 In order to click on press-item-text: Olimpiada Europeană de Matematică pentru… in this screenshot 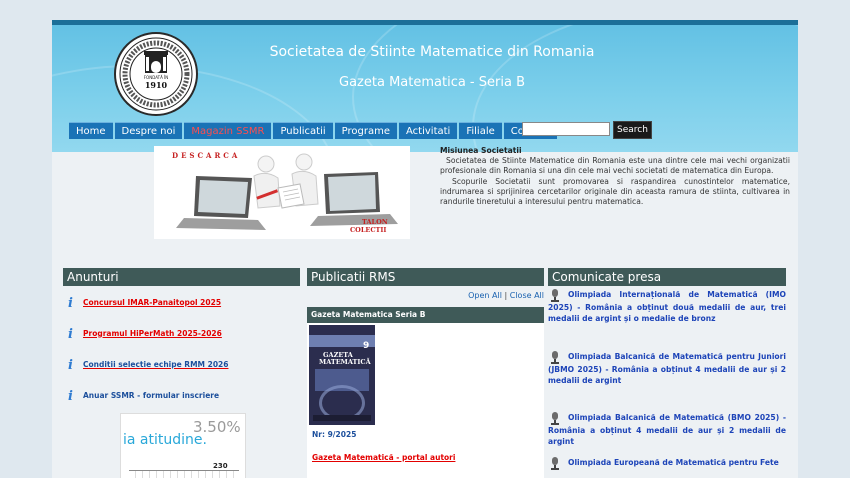, I will do `click(673, 462)`.